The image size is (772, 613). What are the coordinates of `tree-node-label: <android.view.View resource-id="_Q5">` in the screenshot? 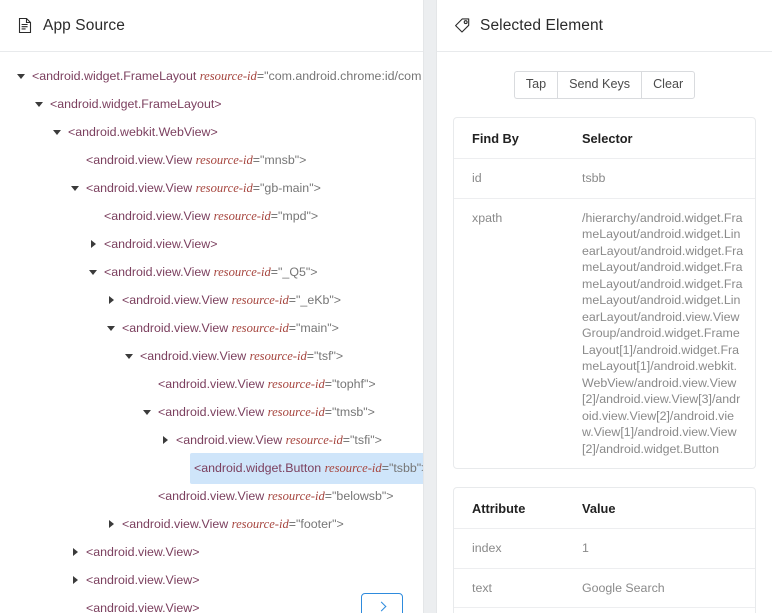 It's located at (210, 272).